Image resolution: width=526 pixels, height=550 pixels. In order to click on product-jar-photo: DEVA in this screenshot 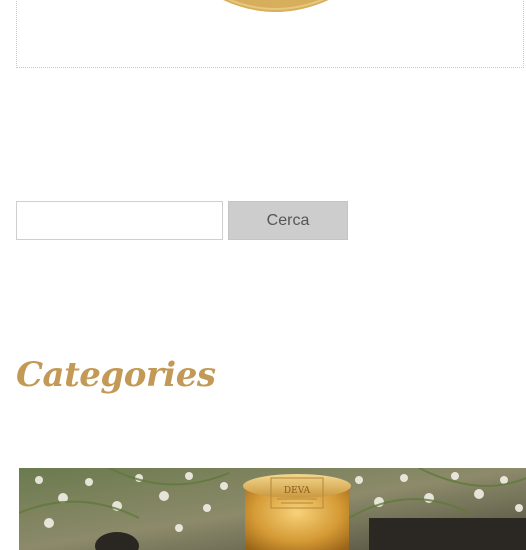, I will do `click(272, 509)`.